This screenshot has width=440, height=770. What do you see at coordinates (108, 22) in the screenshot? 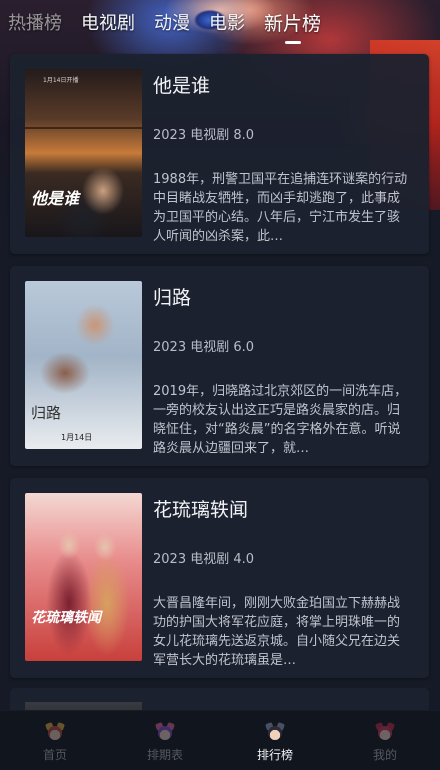
I see `tab-tv-series: 电视剧` at bounding box center [108, 22].